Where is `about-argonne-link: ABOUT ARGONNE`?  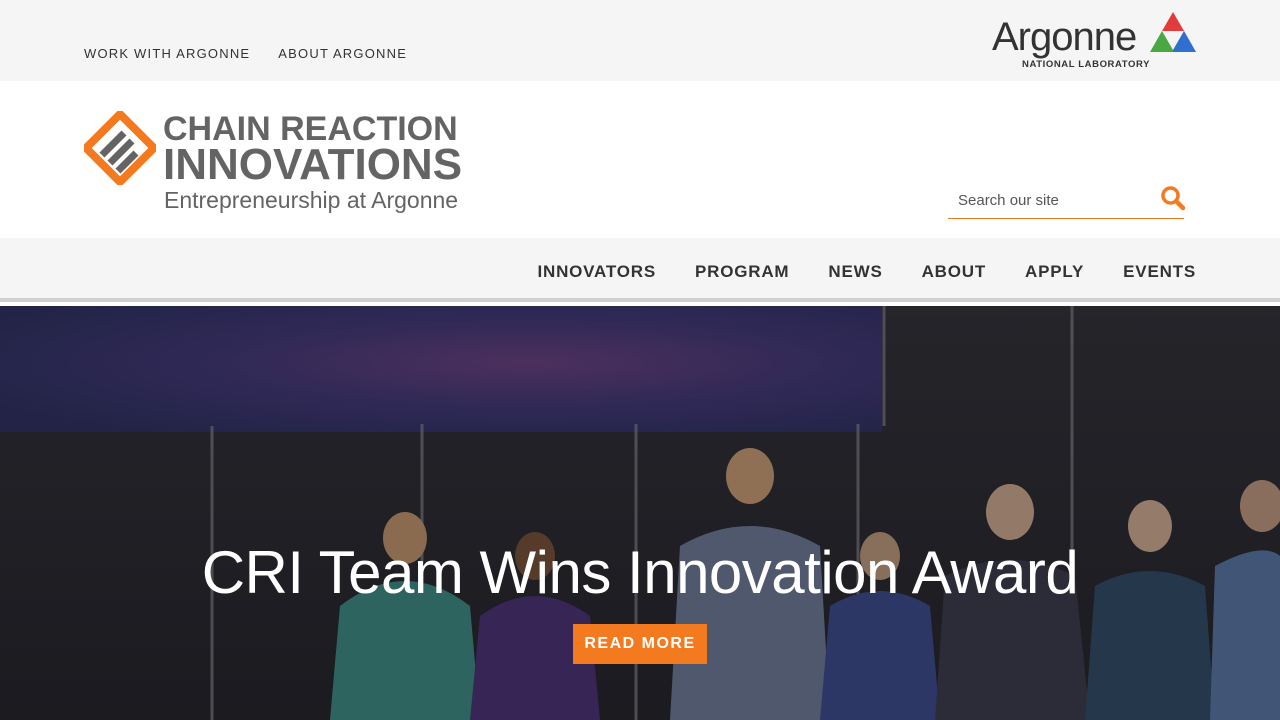
about-argonne-link: ABOUT ARGONNE is located at coordinates (342, 53).